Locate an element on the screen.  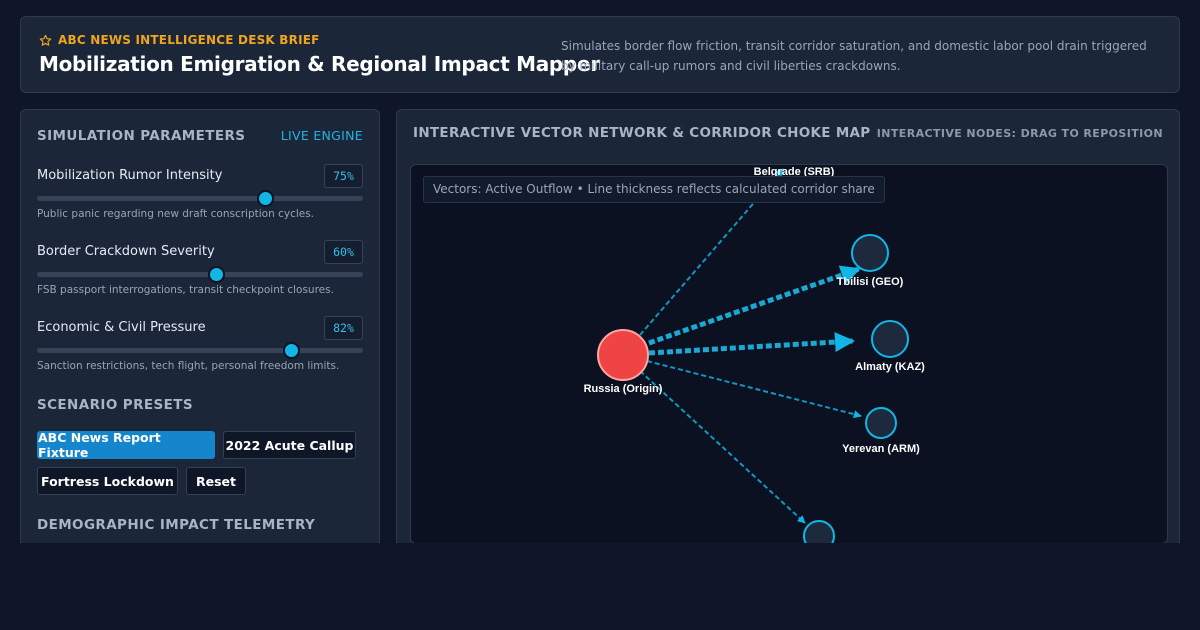
presets-heading: SCENARIO PRESETS is located at coordinates (115, 405).